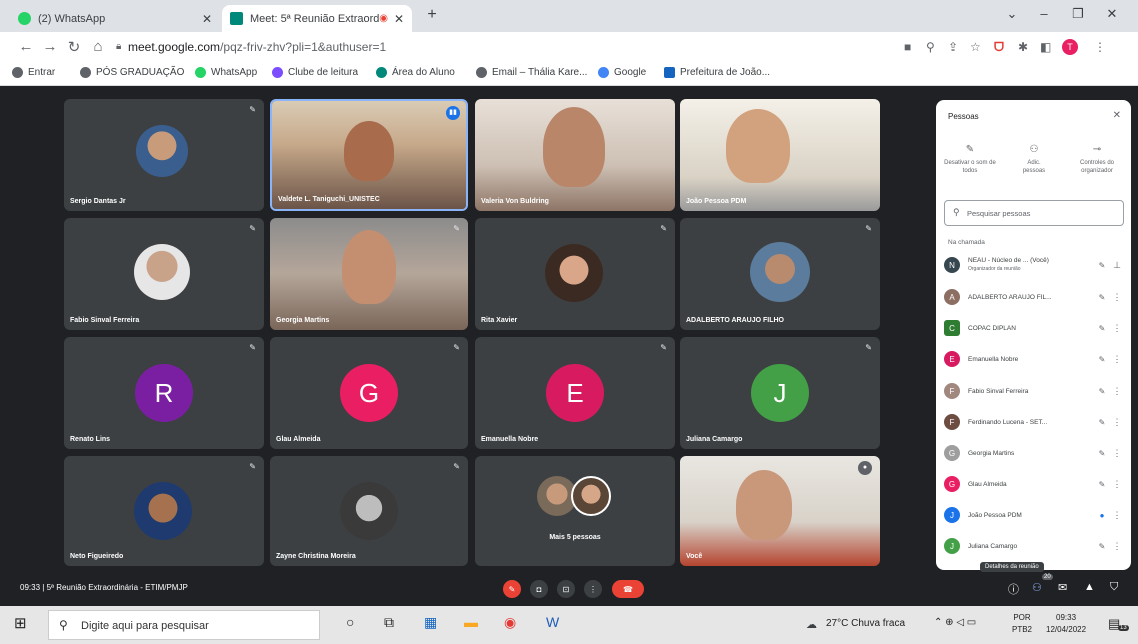 The width and height of the screenshot is (1138, 644). I want to click on word-icon: W, so click(552, 622).